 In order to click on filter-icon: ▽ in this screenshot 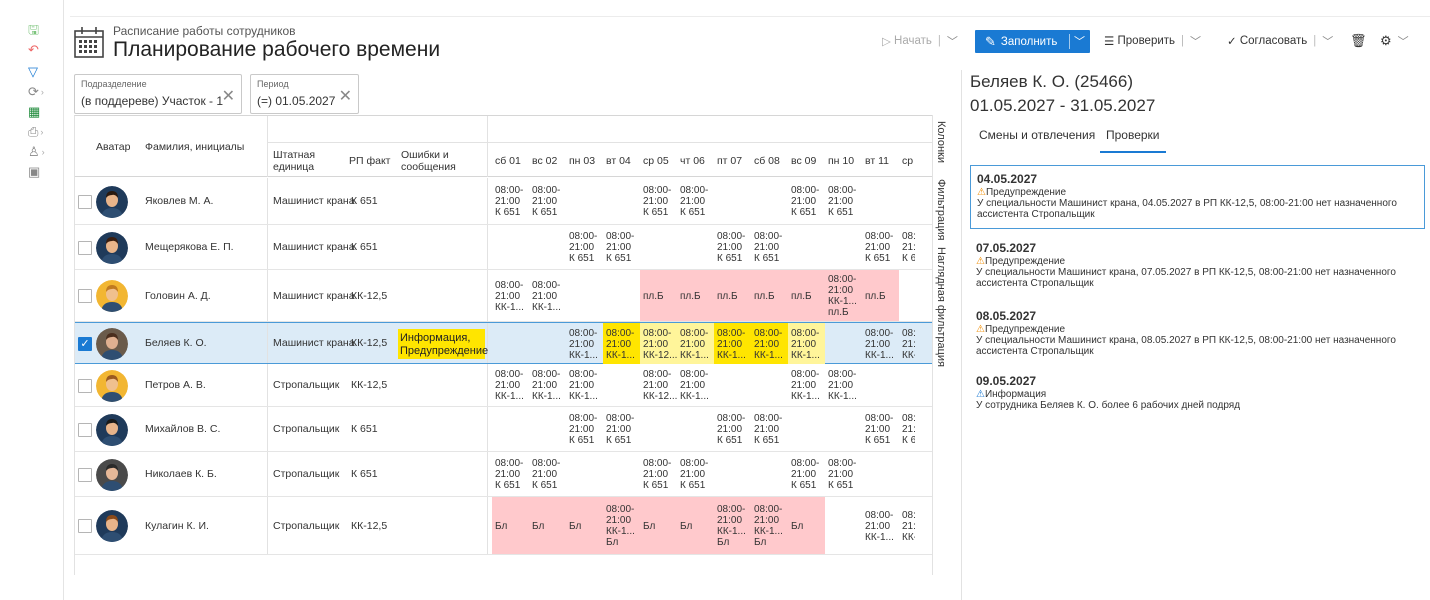, I will do `click(40, 72)`.